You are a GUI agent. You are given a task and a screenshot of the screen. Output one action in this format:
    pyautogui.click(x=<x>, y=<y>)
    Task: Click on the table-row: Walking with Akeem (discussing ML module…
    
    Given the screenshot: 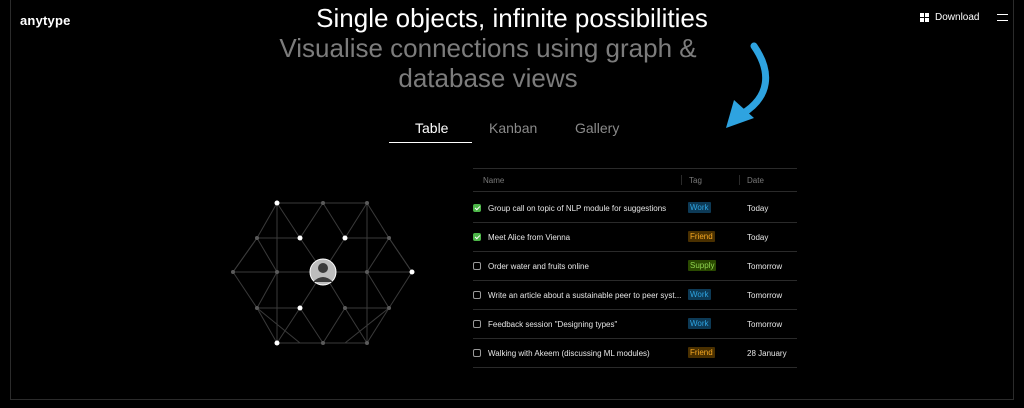 What is the action you would take?
    pyautogui.click(x=635, y=353)
    